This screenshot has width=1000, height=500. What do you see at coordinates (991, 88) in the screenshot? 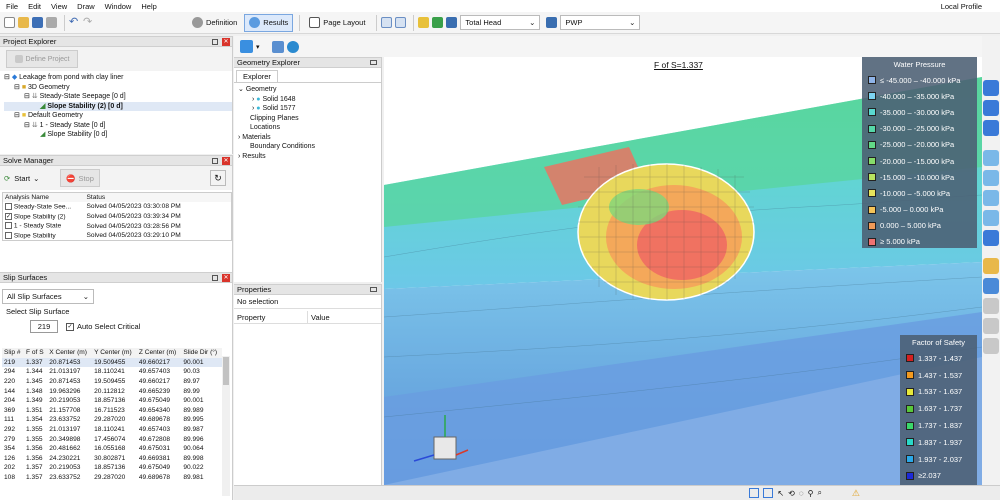
I see `zoom-icon` at bounding box center [991, 88].